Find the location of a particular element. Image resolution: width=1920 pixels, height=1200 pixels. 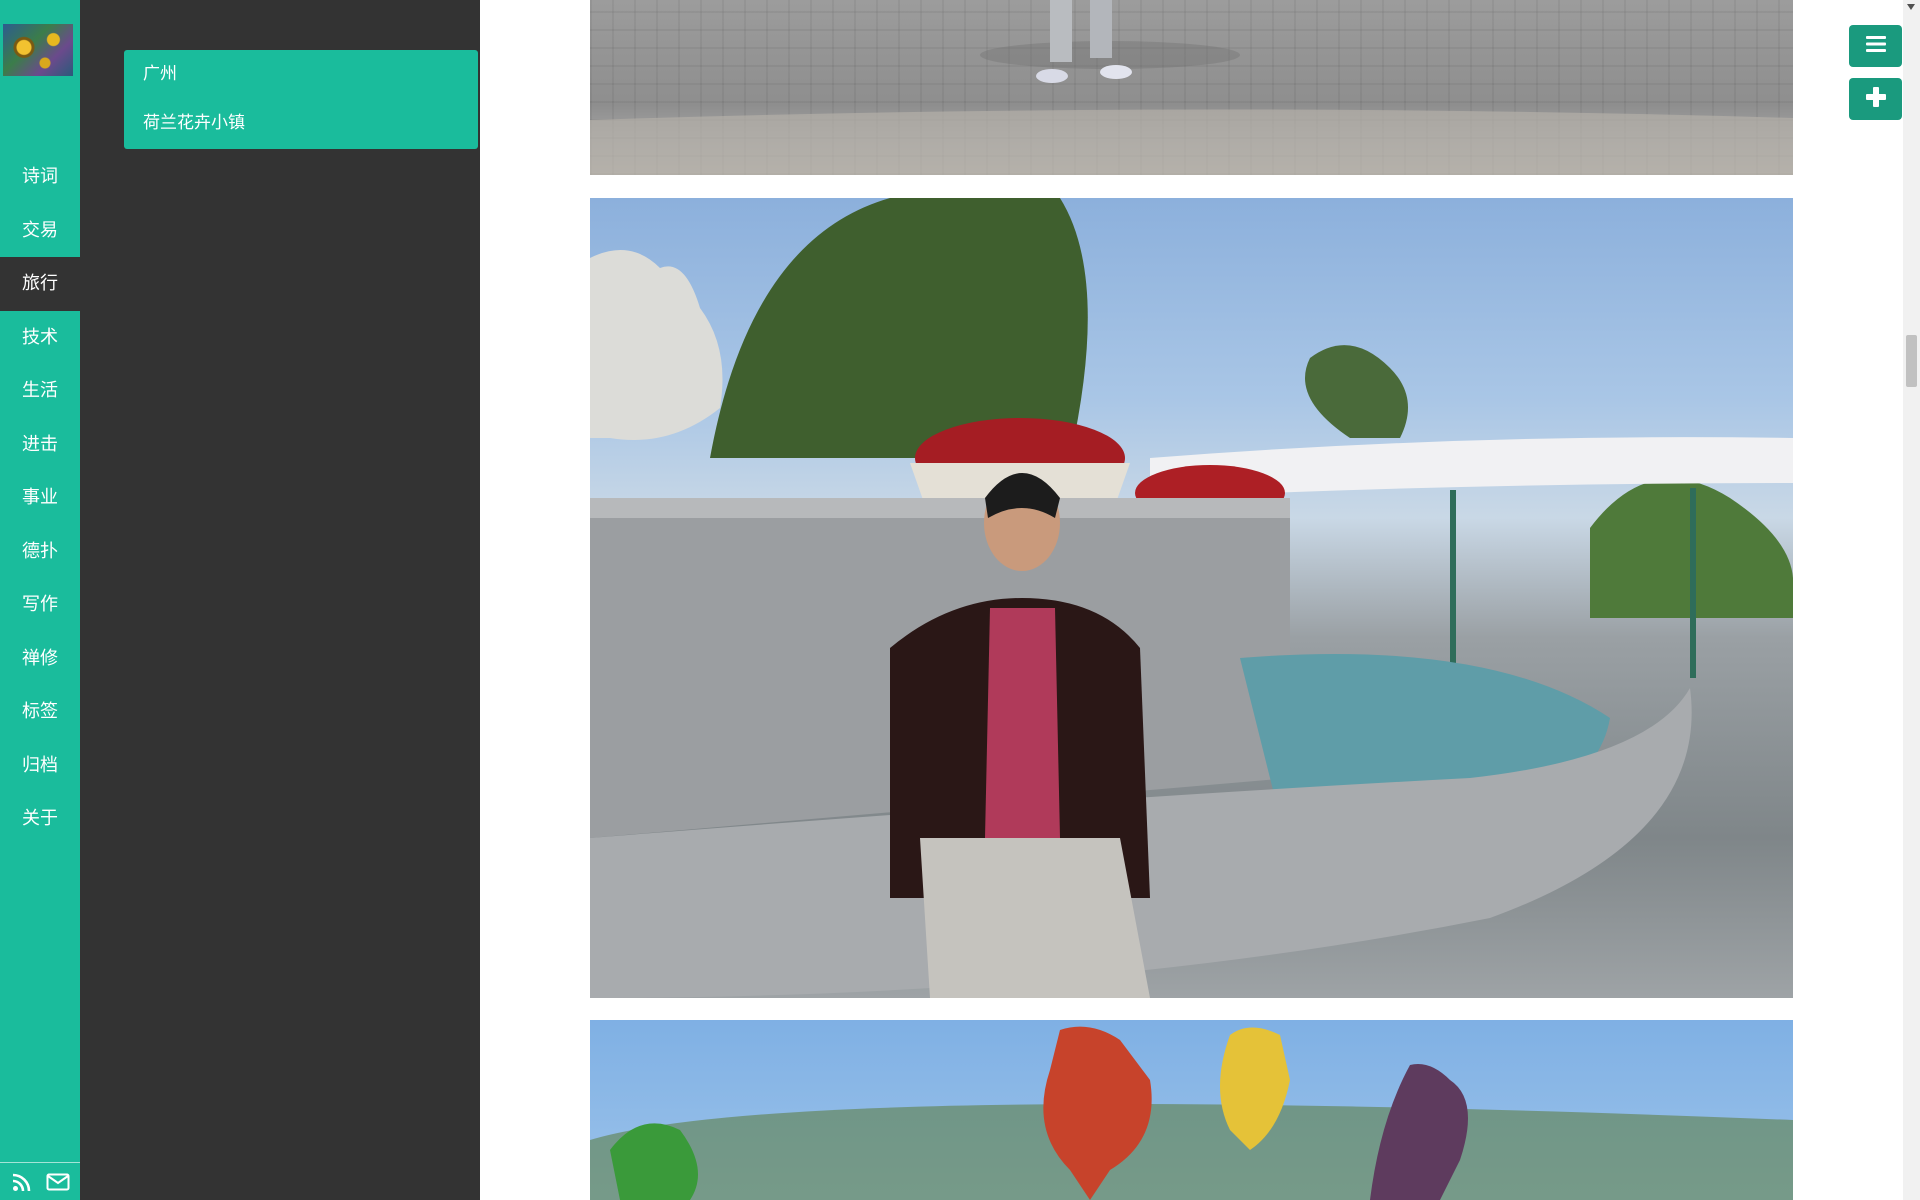

sidebar-item-poetry: 诗词 is located at coordinates (40, 177).